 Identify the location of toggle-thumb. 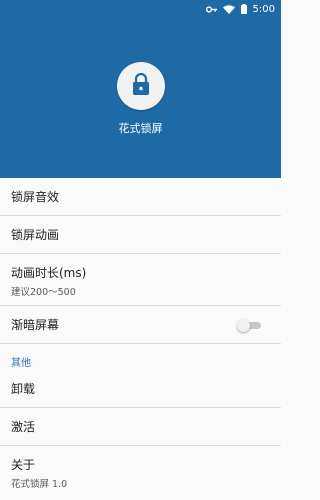
(243, 325).